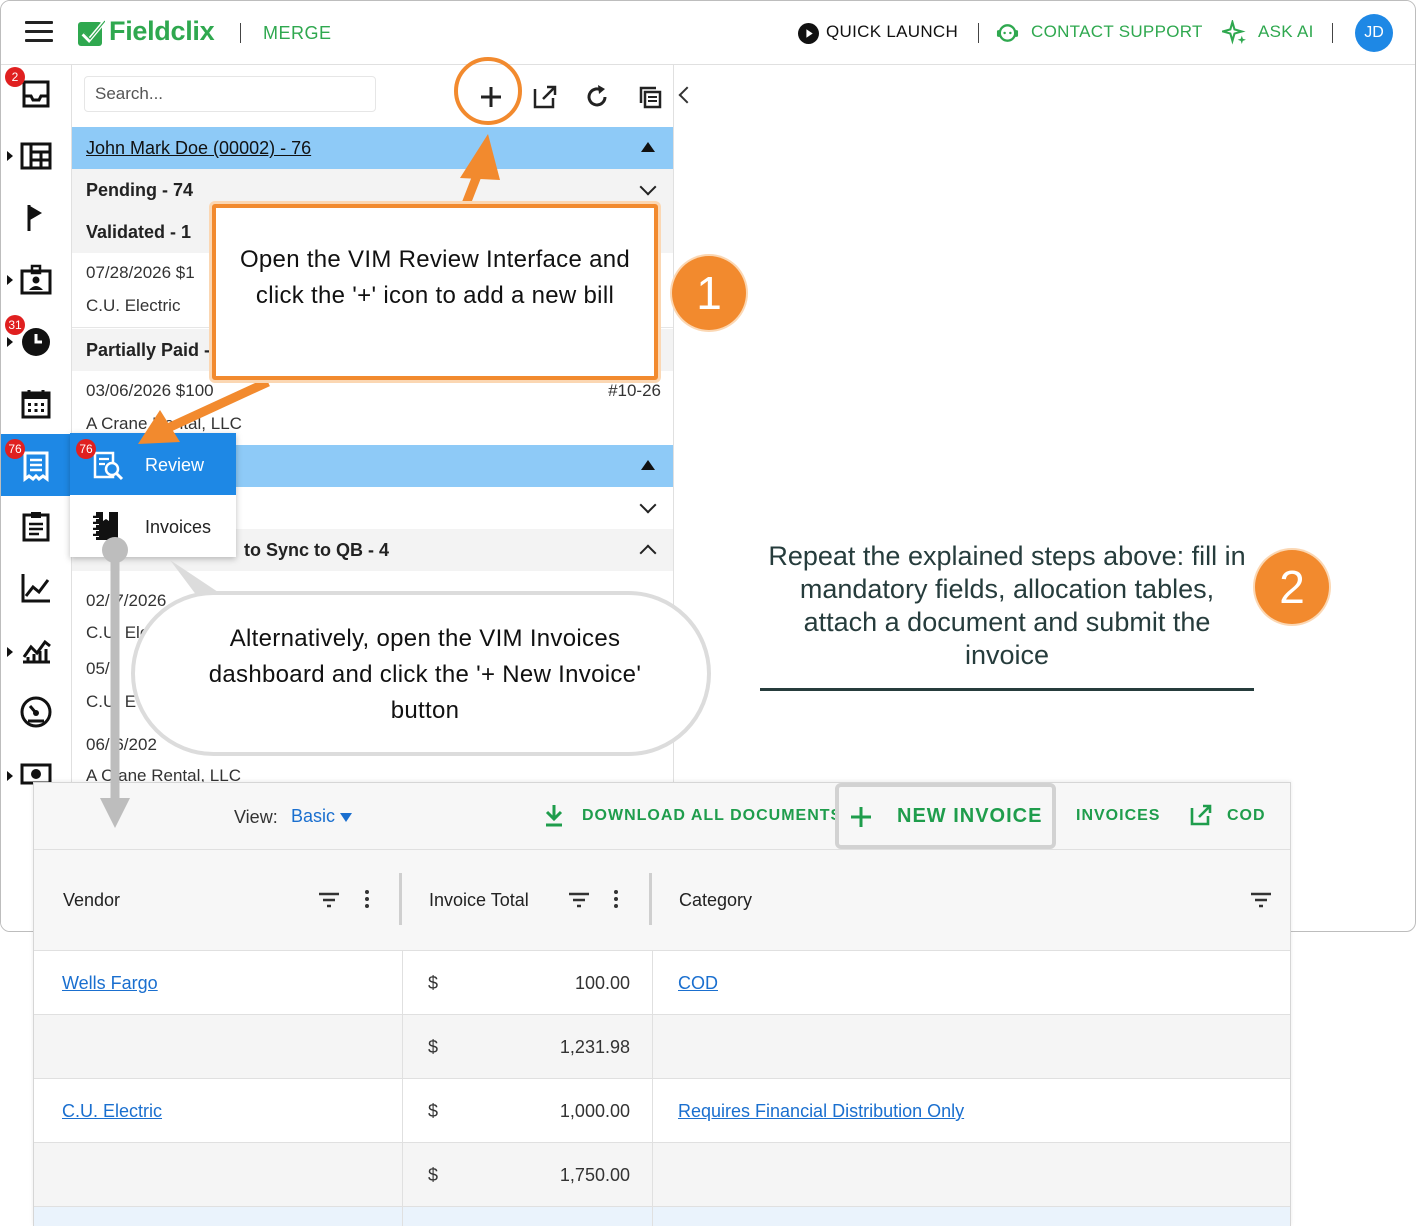 This screenshot has width=1418, height=1226. Describe the element at coordinates (178, 527) in the screenshot. I see `menu-item-label: Invoices` at that location.